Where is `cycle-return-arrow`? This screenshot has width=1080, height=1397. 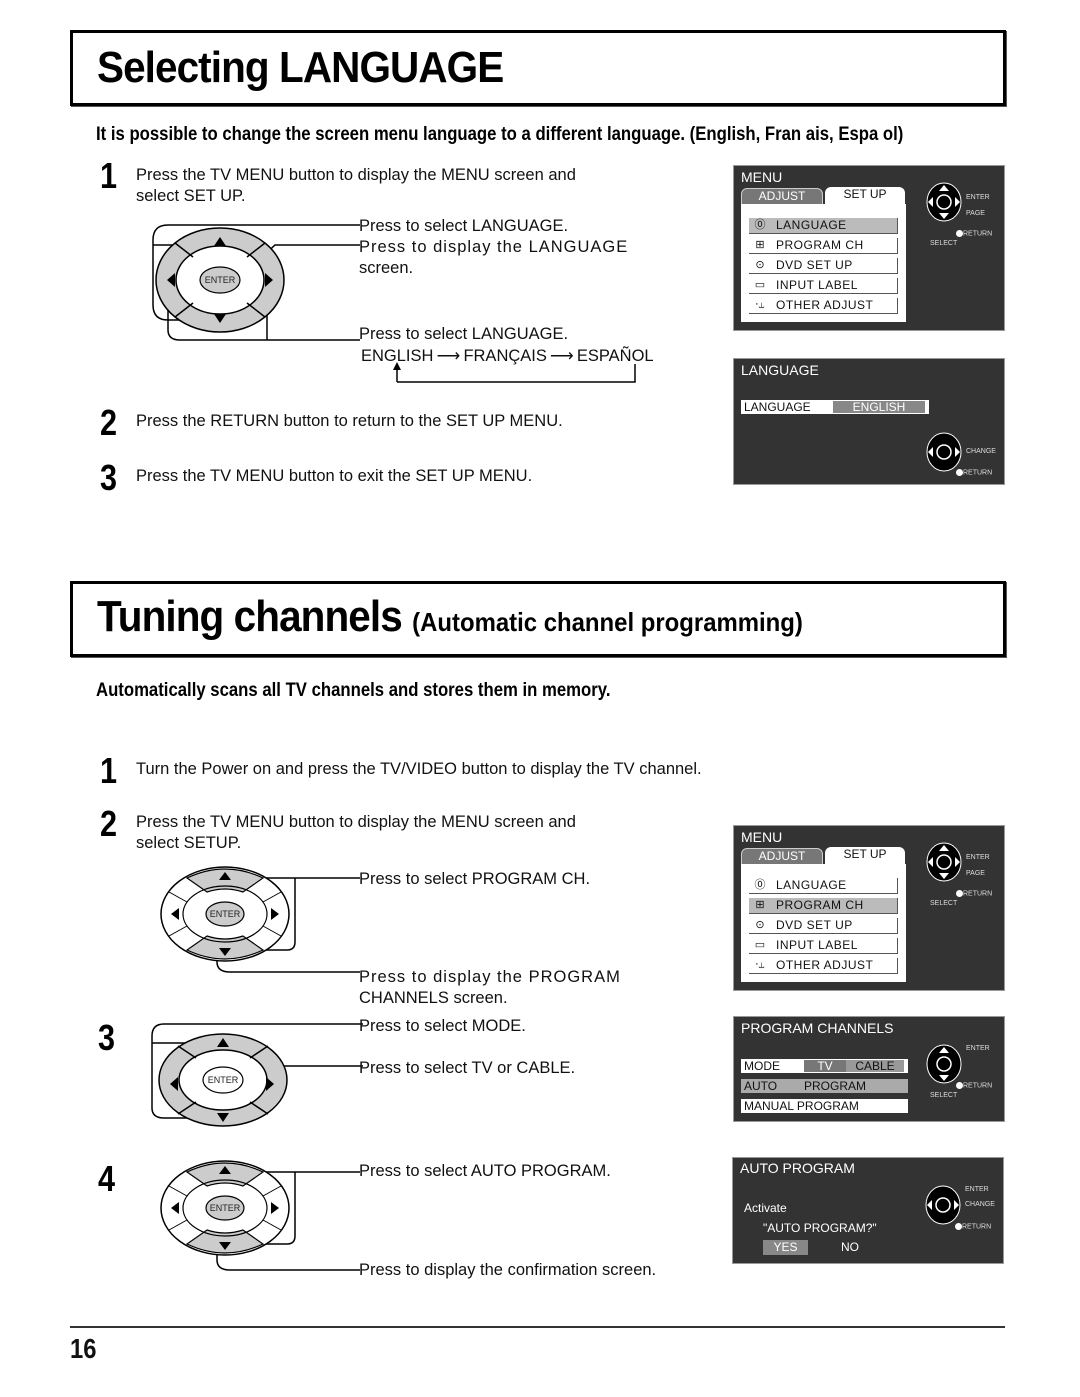
cycle-return-arrow is located at coordinates (514, 372).